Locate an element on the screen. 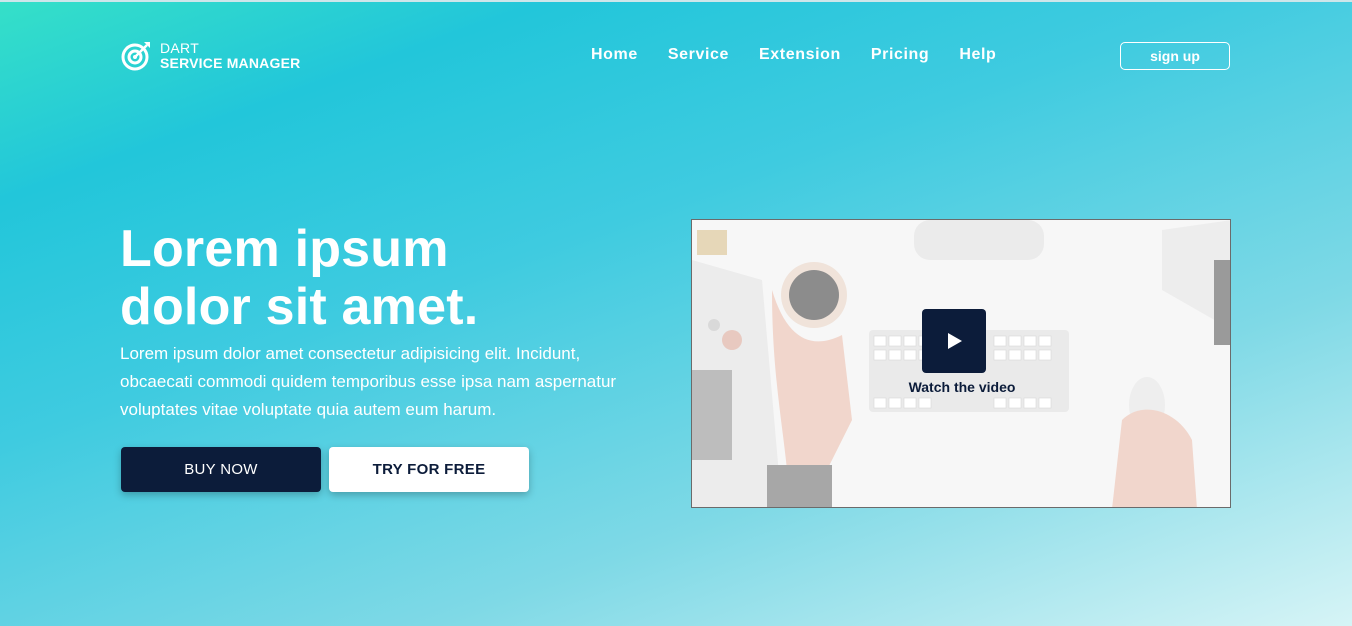 The image size is (1352, 626). nav-extension: Extension is located at coordinates (800, 55).